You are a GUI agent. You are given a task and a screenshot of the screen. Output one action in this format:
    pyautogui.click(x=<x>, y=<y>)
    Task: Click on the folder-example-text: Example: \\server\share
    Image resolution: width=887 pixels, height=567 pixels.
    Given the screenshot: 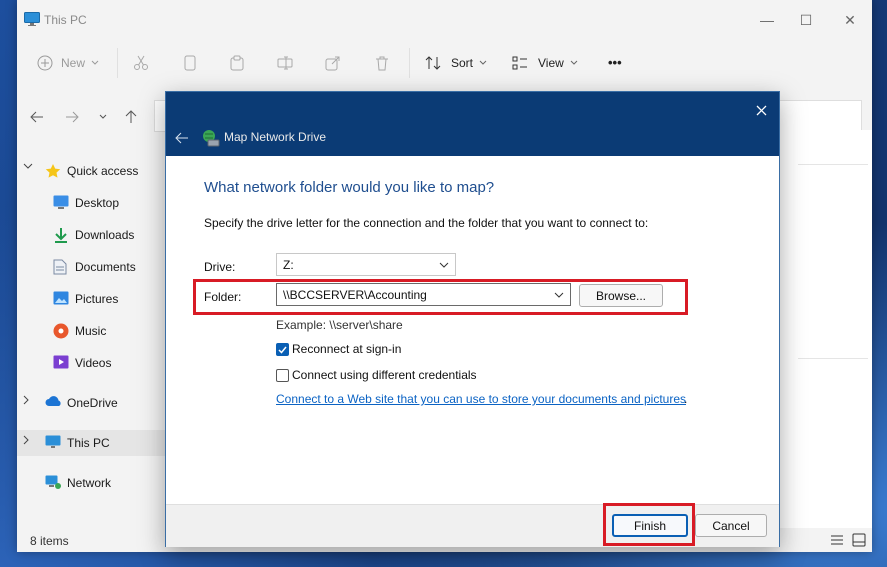 What is the action you would take?
    pyautogui.click(x=339, y=325)
    